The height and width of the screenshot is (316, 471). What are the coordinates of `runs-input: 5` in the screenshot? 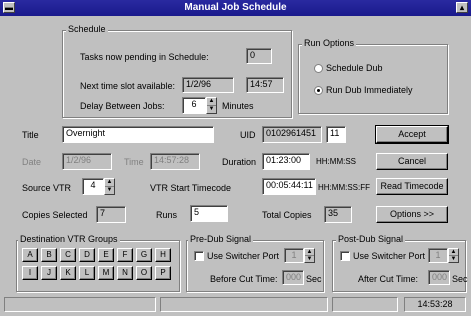 It's located at (209, 213).